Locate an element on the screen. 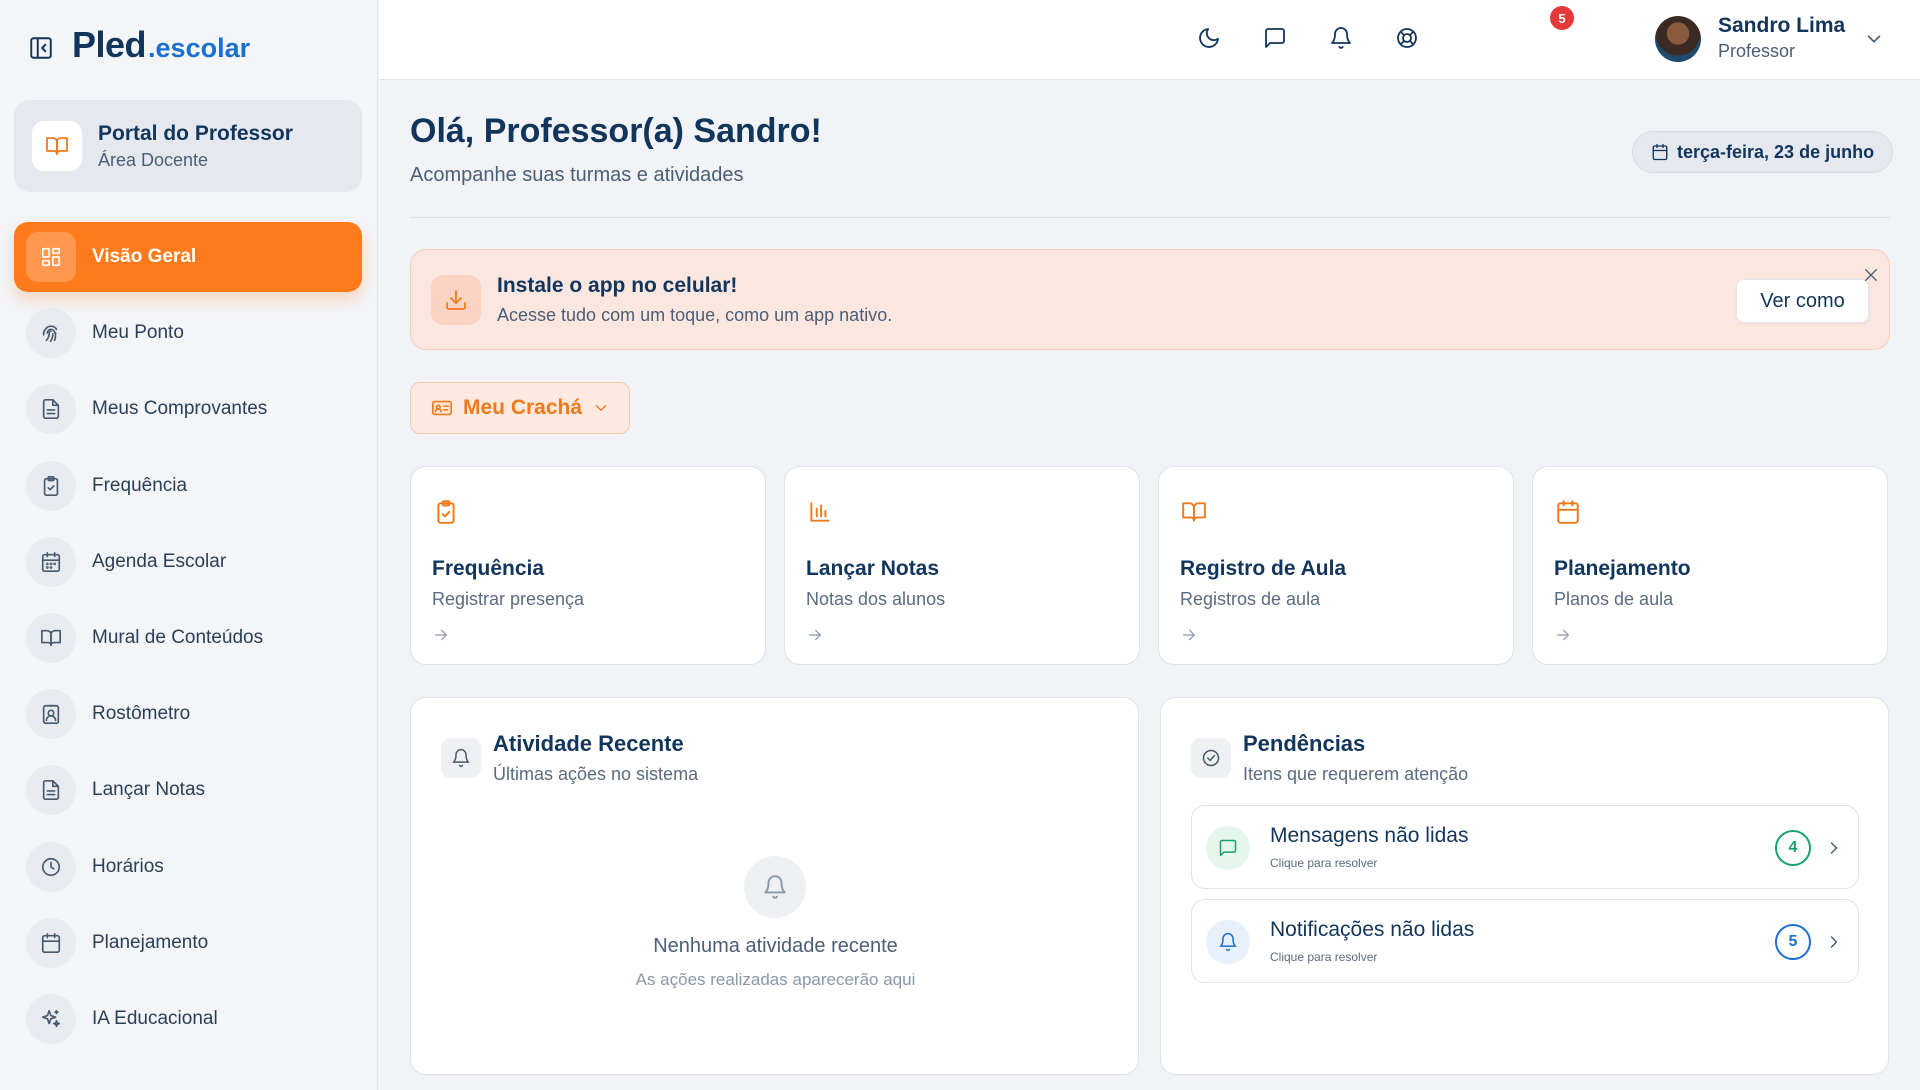  sidebar-item-label: Mural de Conteúdos is located at coordinates (178, 637).